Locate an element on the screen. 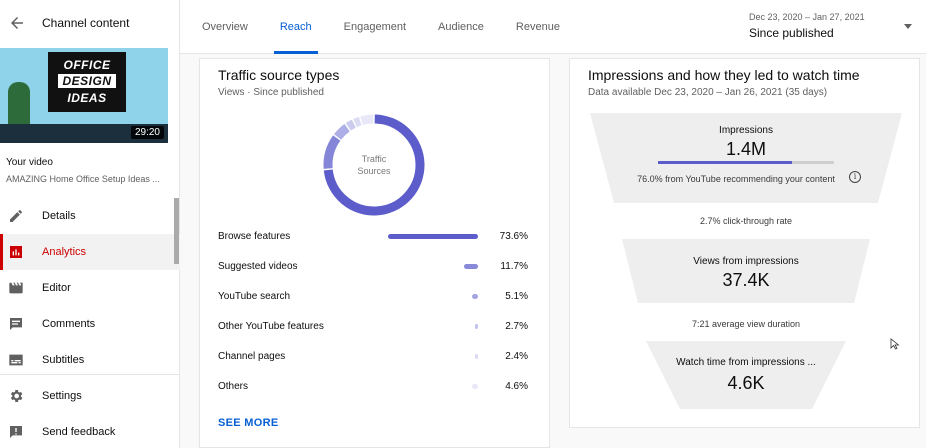 This screenshot has height=448, width=926. source-name: YouTube search is located at coordinates (254, 296).